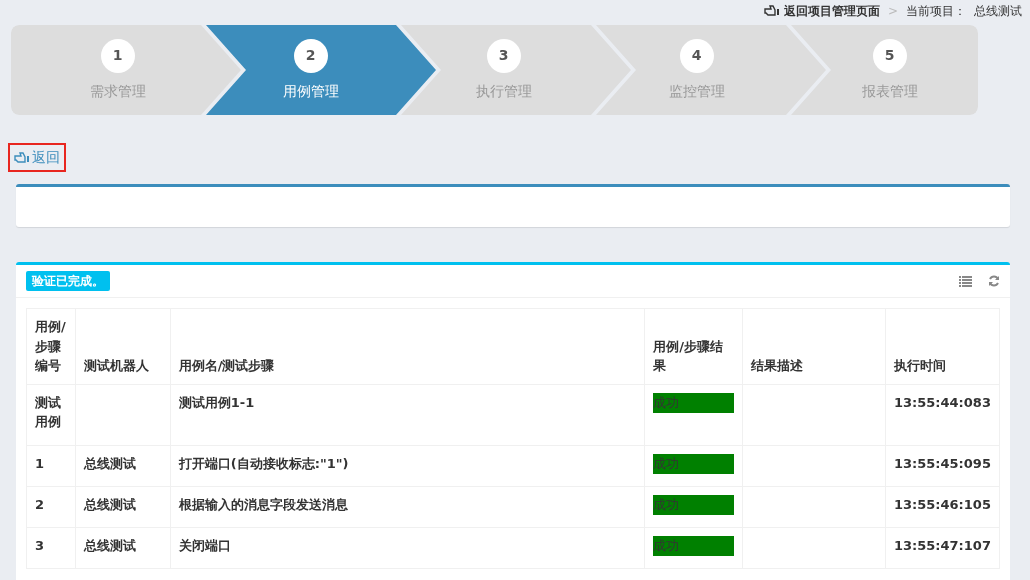 The image size is (1030, 580). Describe the element at coordinates (998, 11) in the screenshot. I see `current-project-name: 总线测试` at that location.